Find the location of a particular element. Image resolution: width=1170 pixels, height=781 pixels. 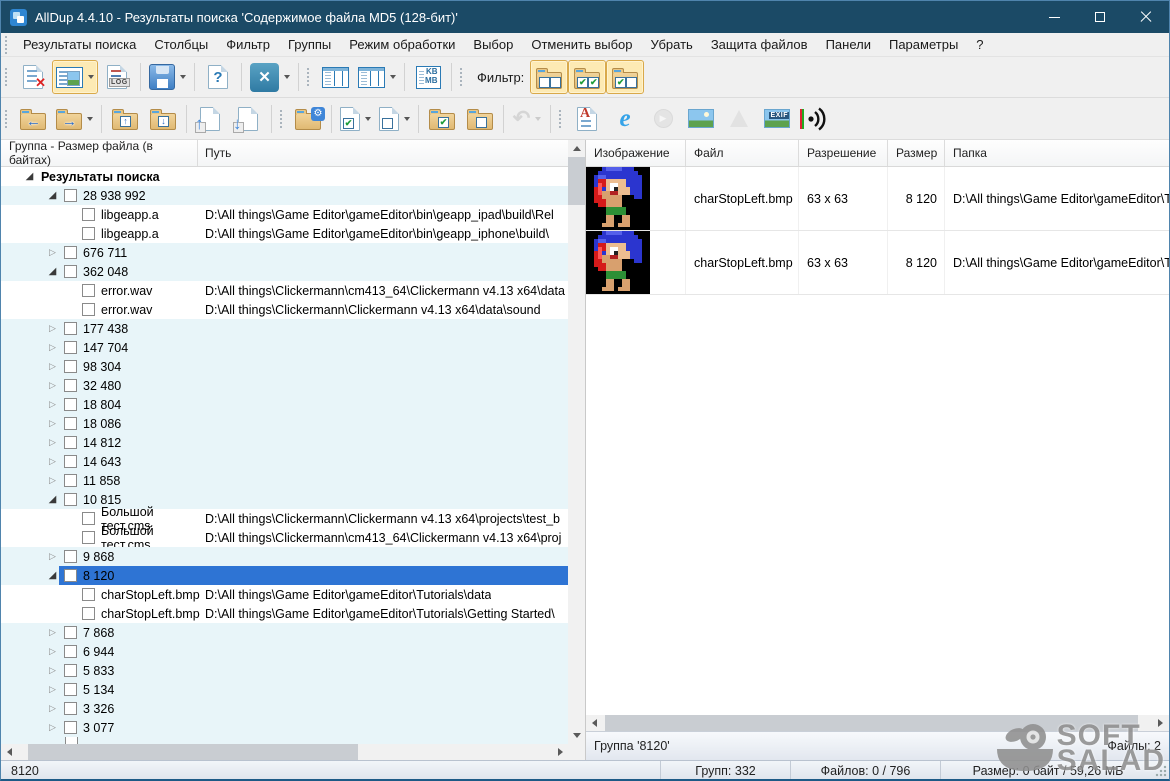

tree-row: ▷ 32 480 is located at coordinates (284, 385).